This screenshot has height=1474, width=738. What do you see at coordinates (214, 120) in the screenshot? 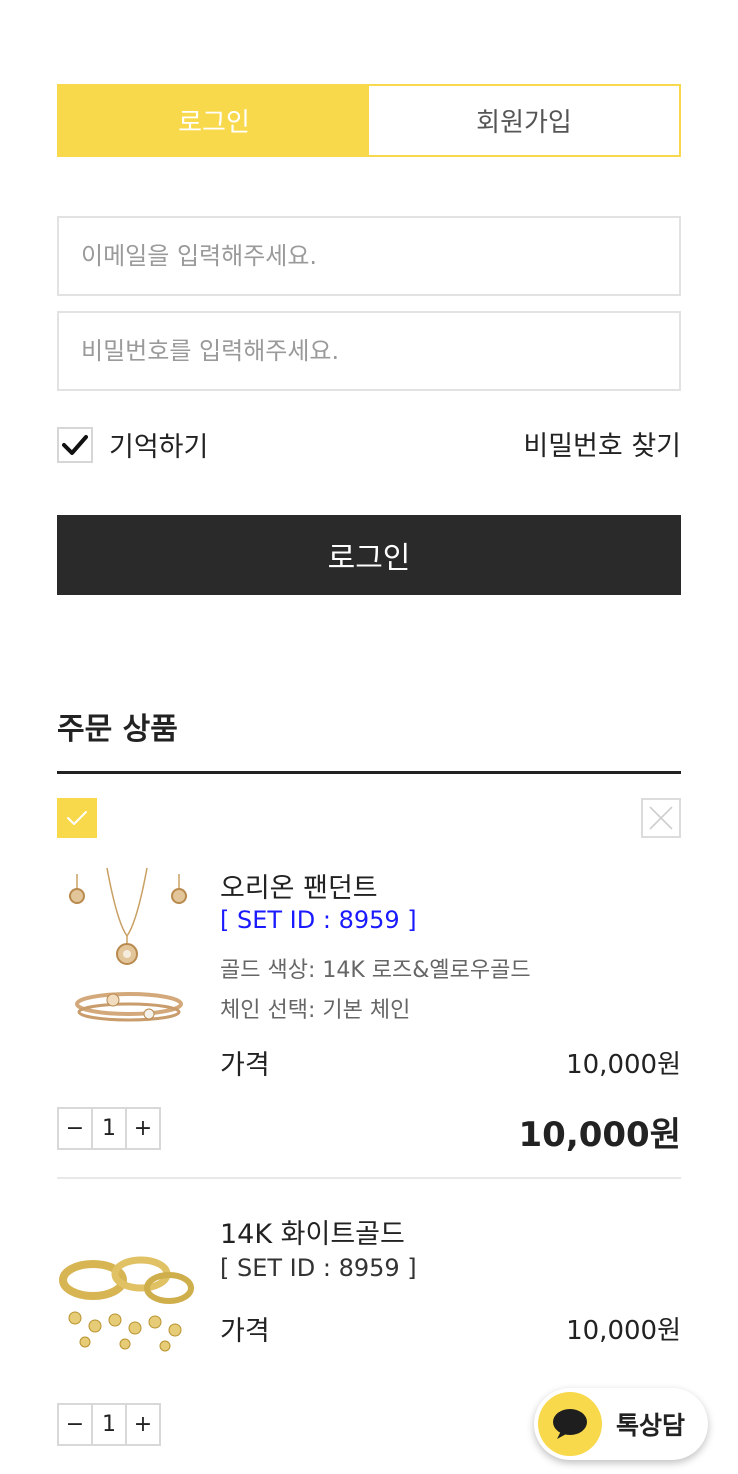
I see `tab-login: 로그인` at bounding box center [214, 120].